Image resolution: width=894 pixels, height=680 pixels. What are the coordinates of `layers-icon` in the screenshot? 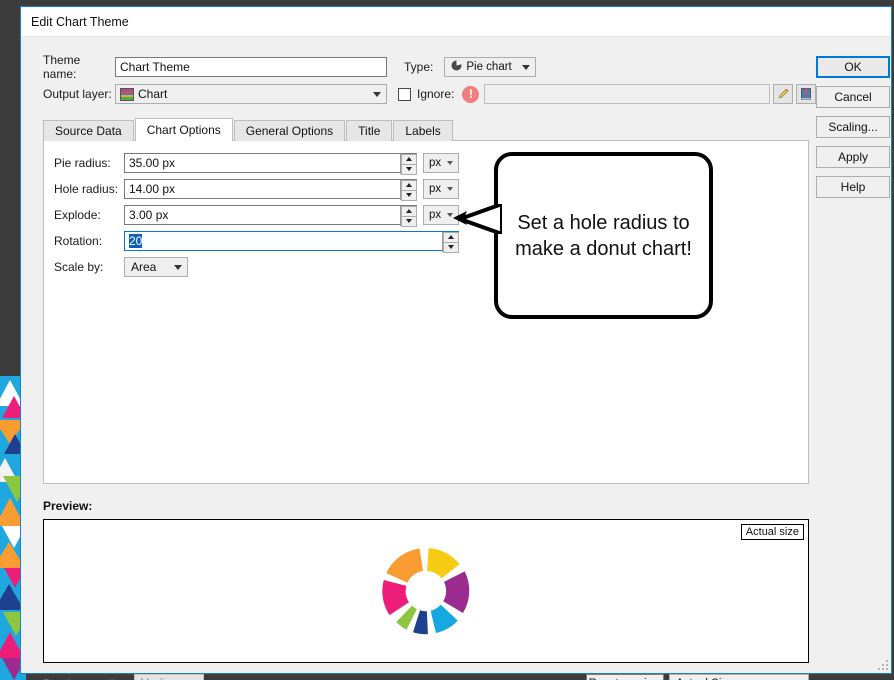 It's located at (127, 94).